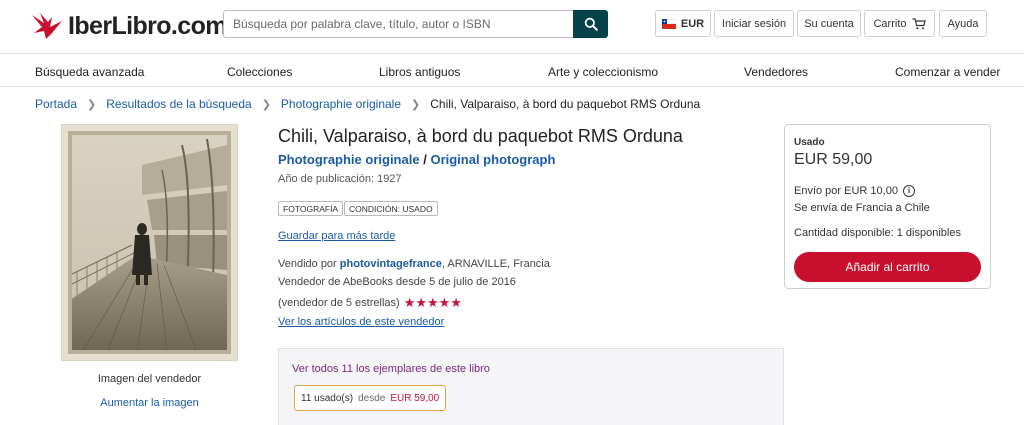 This screenshot has height=425, width=1024. I want to click on shipping-info: Envío por EUR 10,00 i, so click(854, 191).